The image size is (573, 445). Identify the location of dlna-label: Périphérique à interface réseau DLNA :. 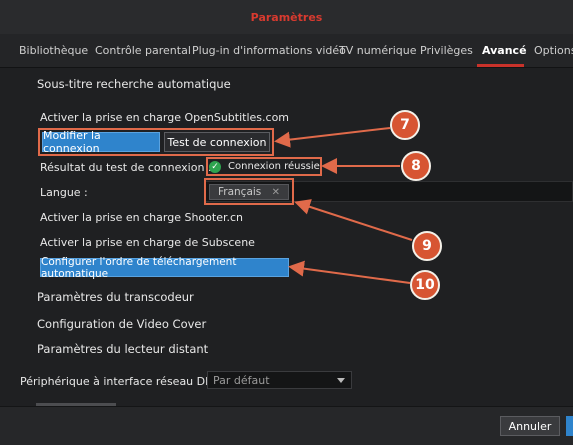
(127, 381).